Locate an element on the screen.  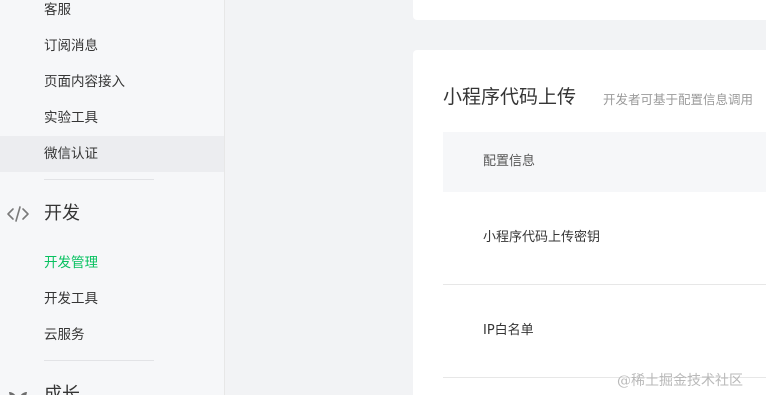
row-label: IP白名单 is located at coordinates (508, 330).